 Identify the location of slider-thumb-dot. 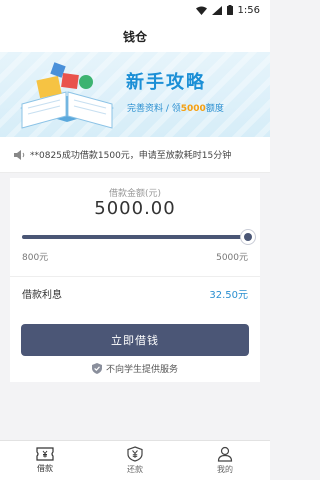
(248, 237).